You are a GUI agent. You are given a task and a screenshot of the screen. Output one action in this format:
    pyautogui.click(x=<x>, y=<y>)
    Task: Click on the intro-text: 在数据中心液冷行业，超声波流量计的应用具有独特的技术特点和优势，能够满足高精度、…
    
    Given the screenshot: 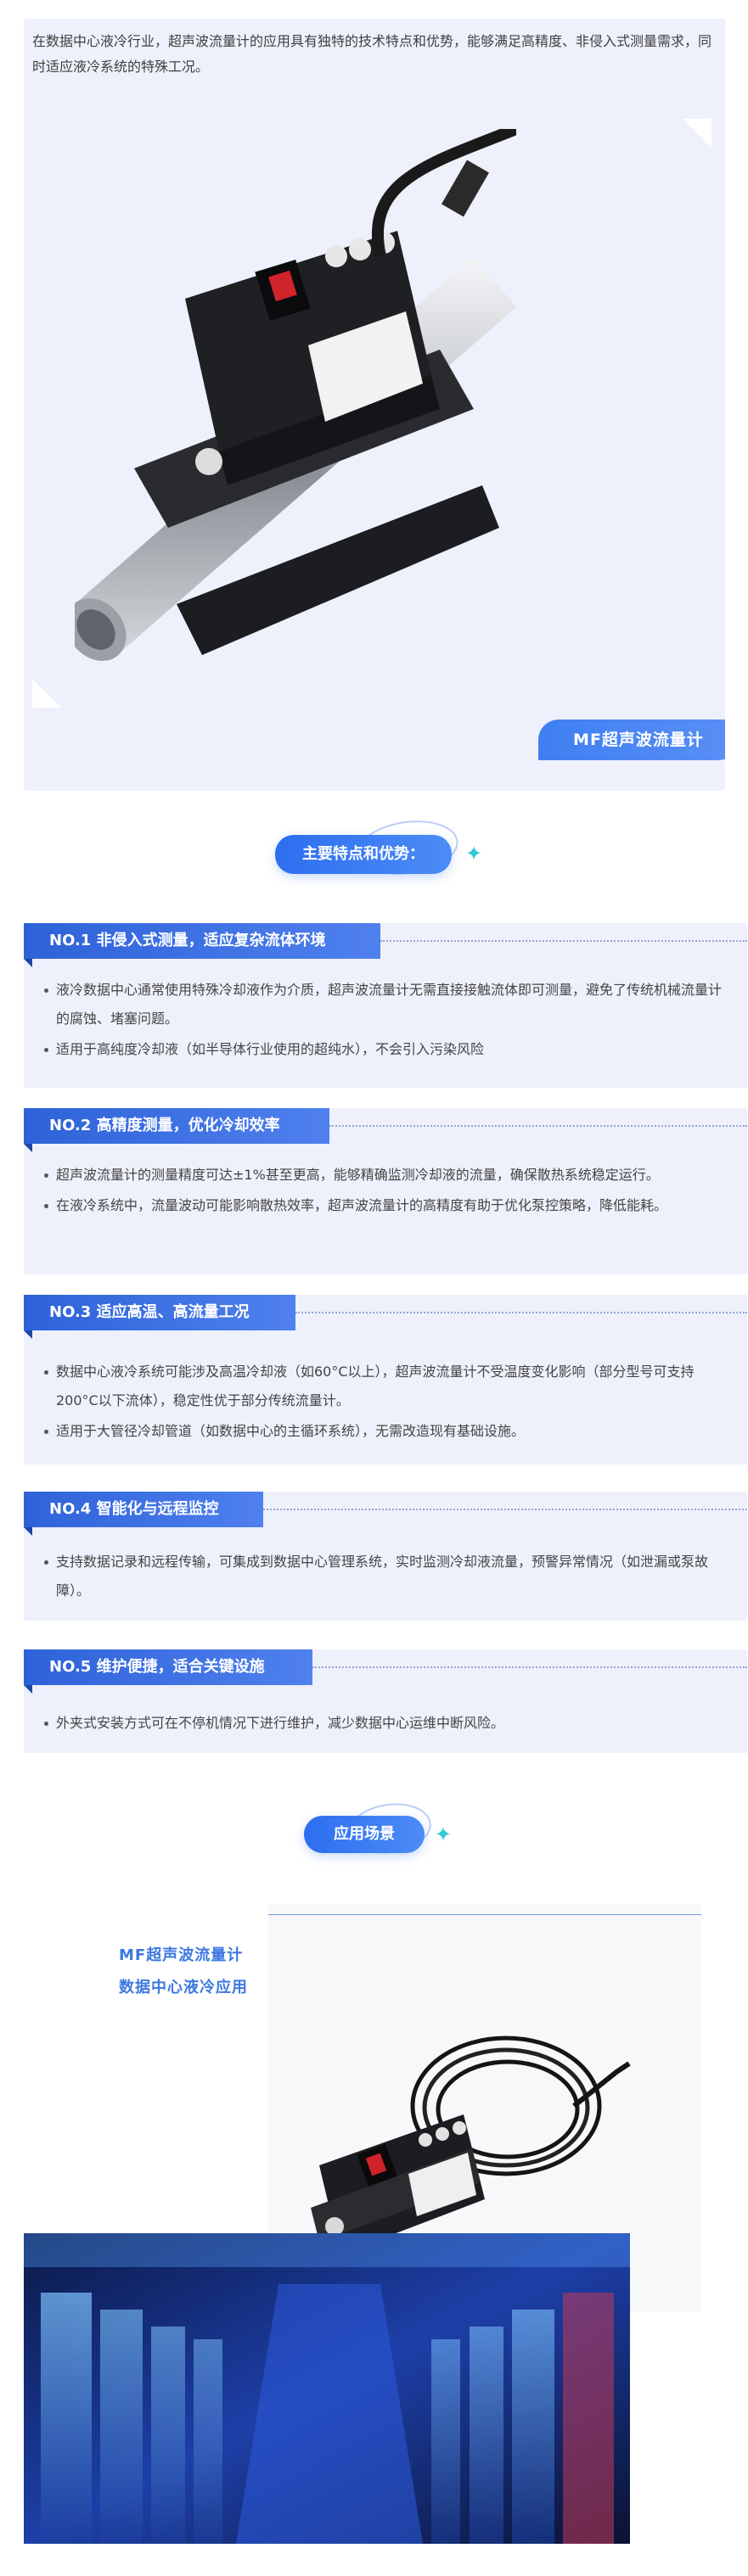 What is the action you would take?
    pyautogui.click(x=372, y=54)
    